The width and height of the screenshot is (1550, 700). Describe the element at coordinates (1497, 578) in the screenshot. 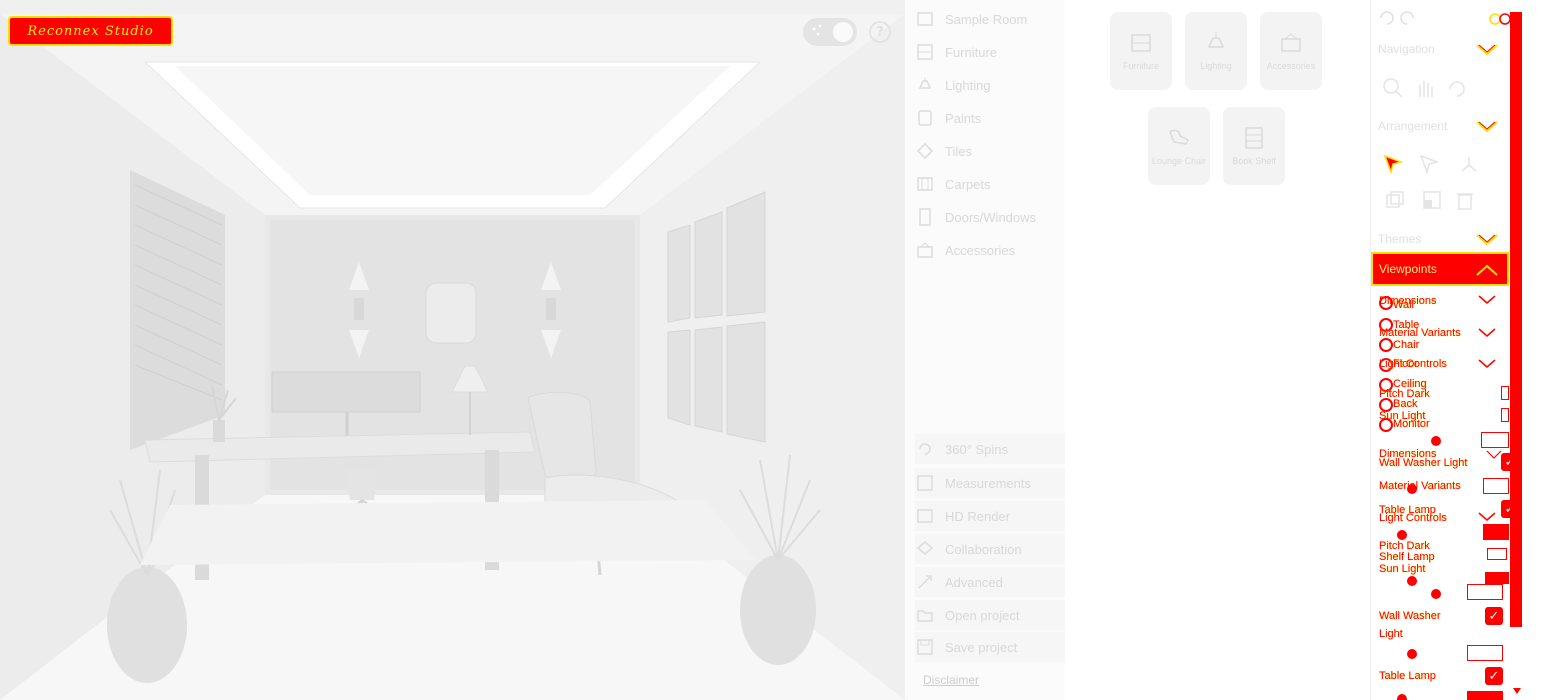

I see `shelf-lamp-slider` at that location.